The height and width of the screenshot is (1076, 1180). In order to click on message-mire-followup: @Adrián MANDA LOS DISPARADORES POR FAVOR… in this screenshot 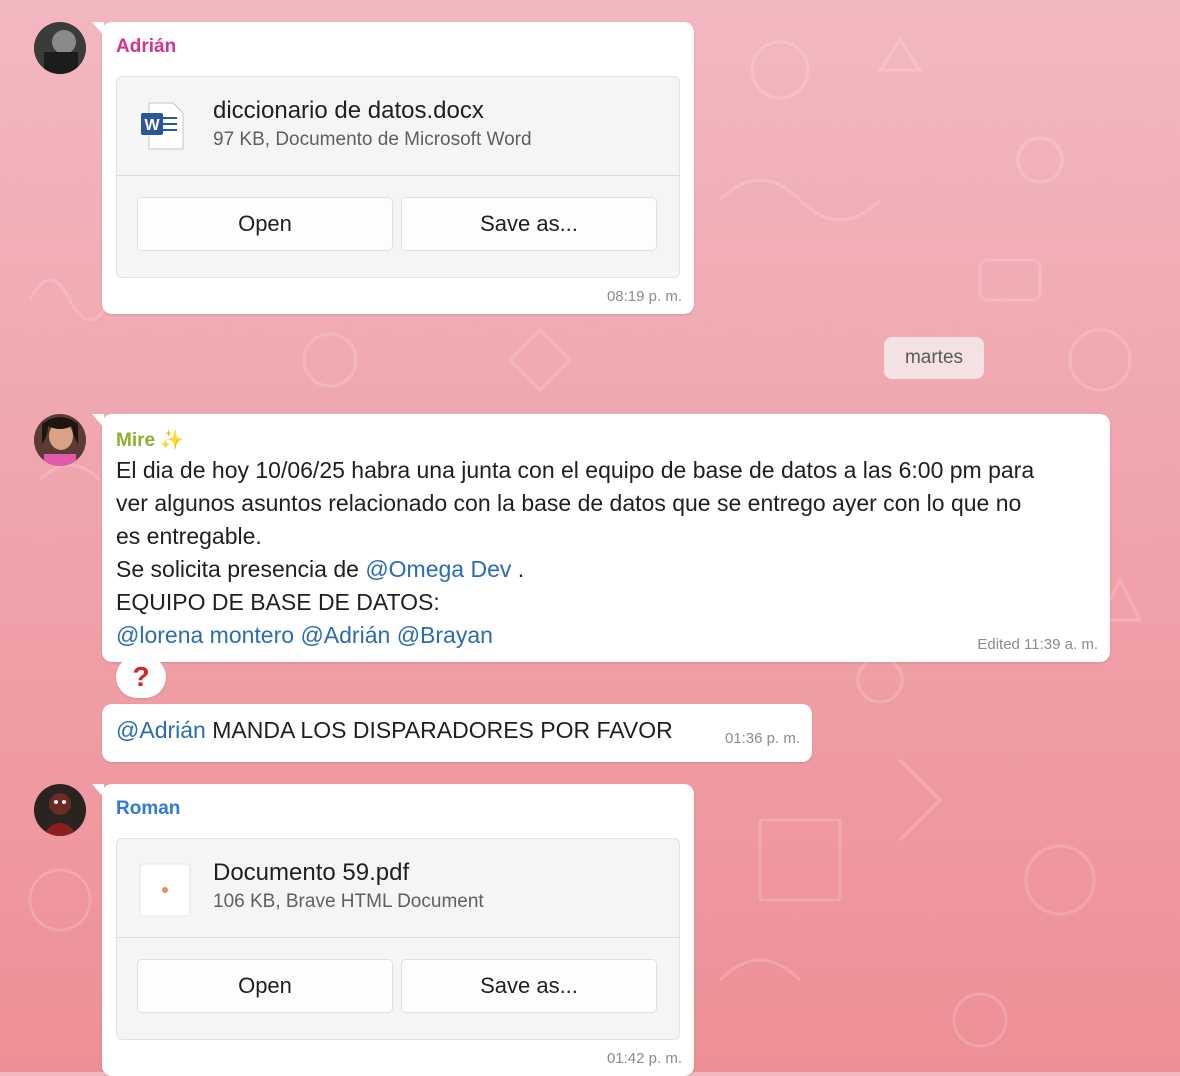, I will do `click(457, 733)`.